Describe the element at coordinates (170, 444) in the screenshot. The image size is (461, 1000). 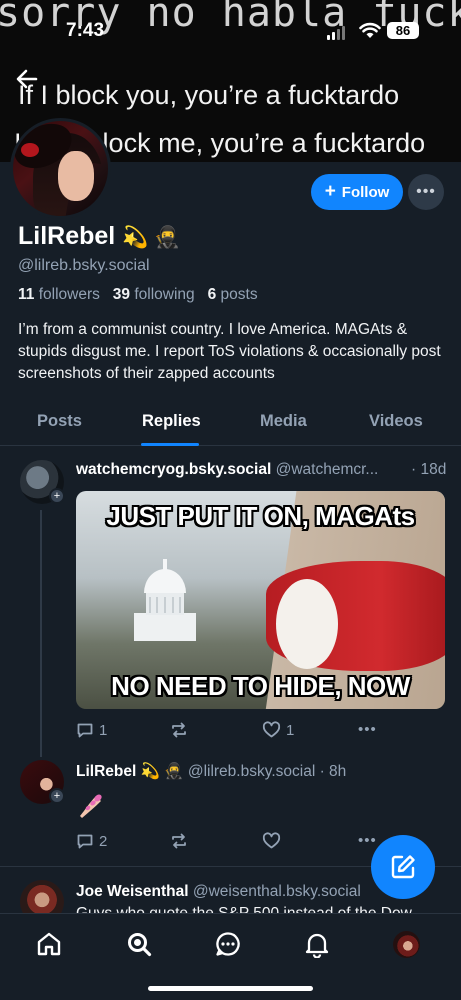
I see `active-tab-indicator` at that location.